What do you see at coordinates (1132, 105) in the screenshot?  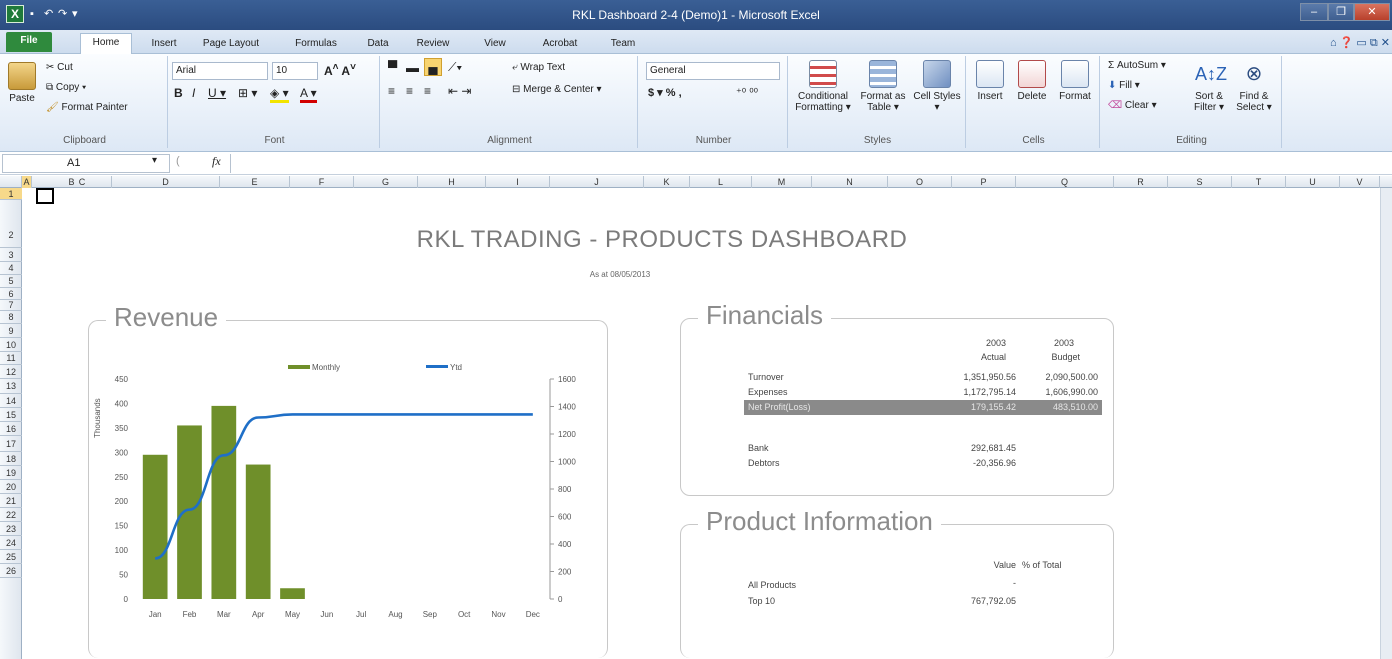 I see `clear-button: ⌫ Clear ▾` at bounding box center [1132, 105].